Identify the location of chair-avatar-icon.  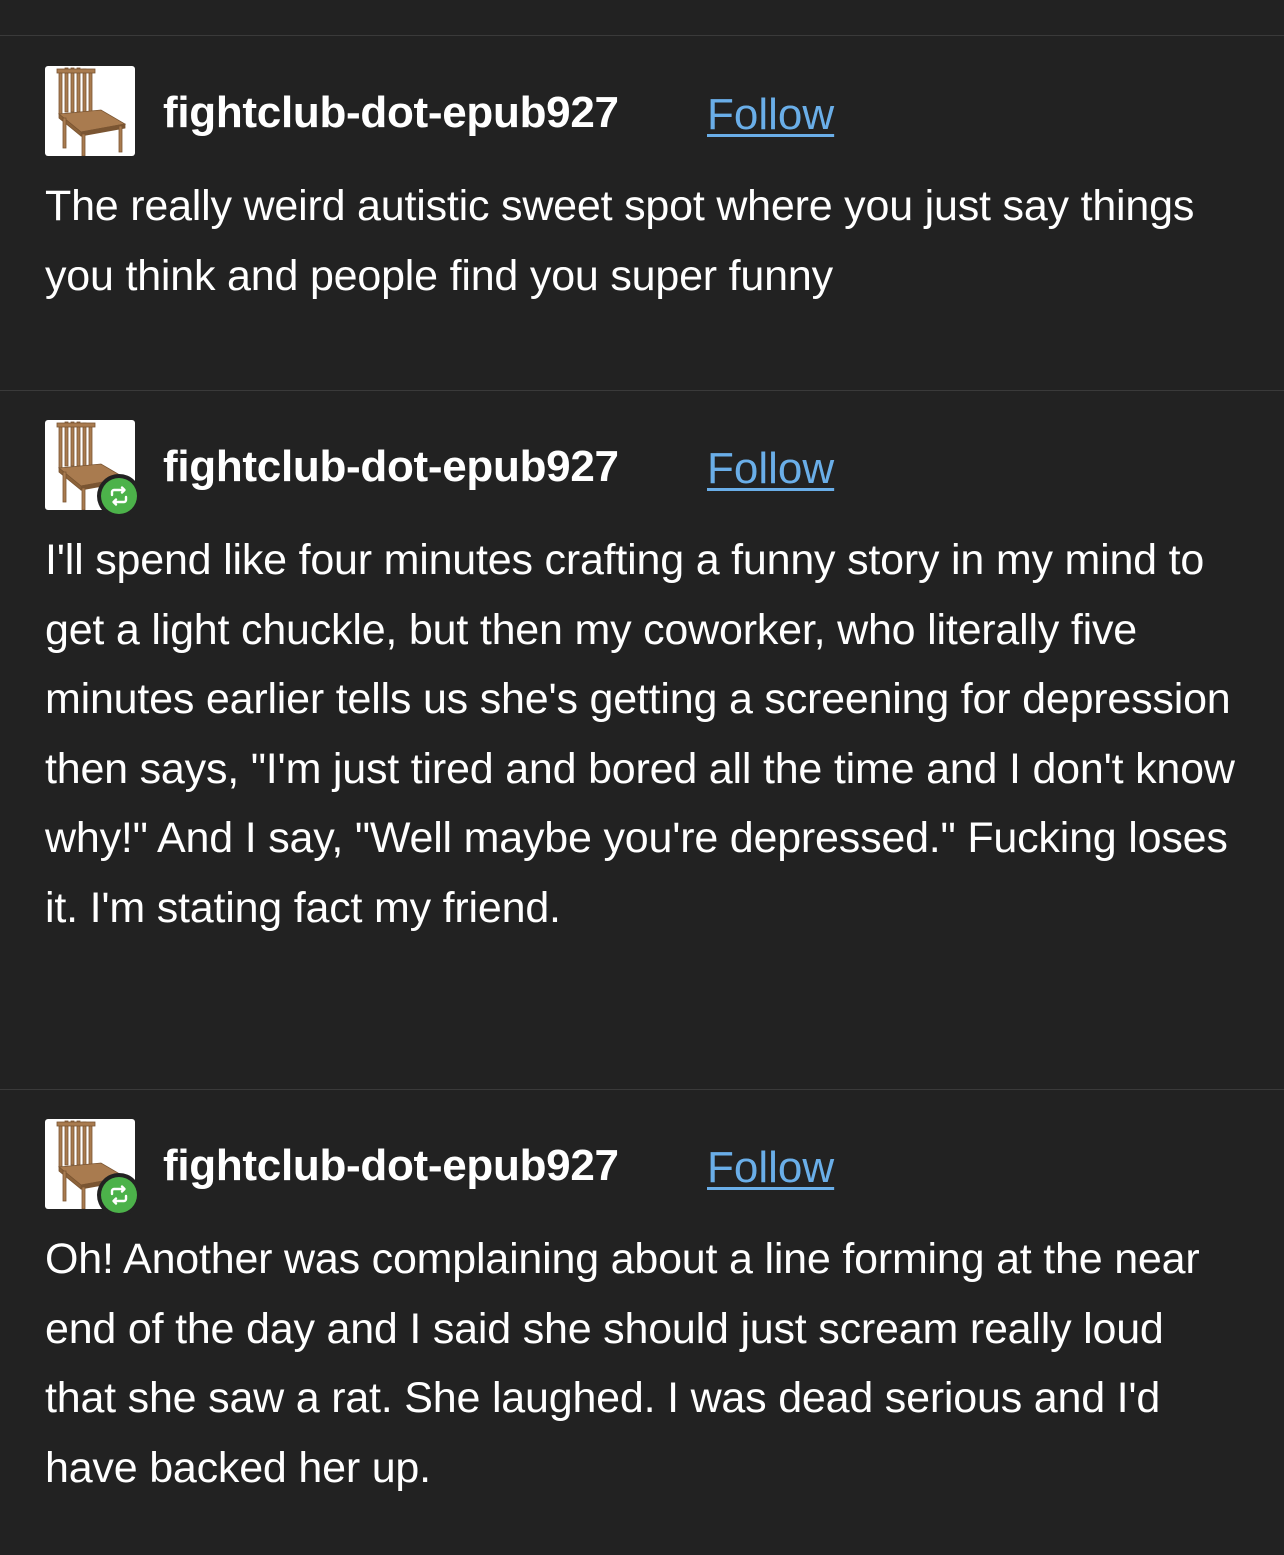
(91, 111).